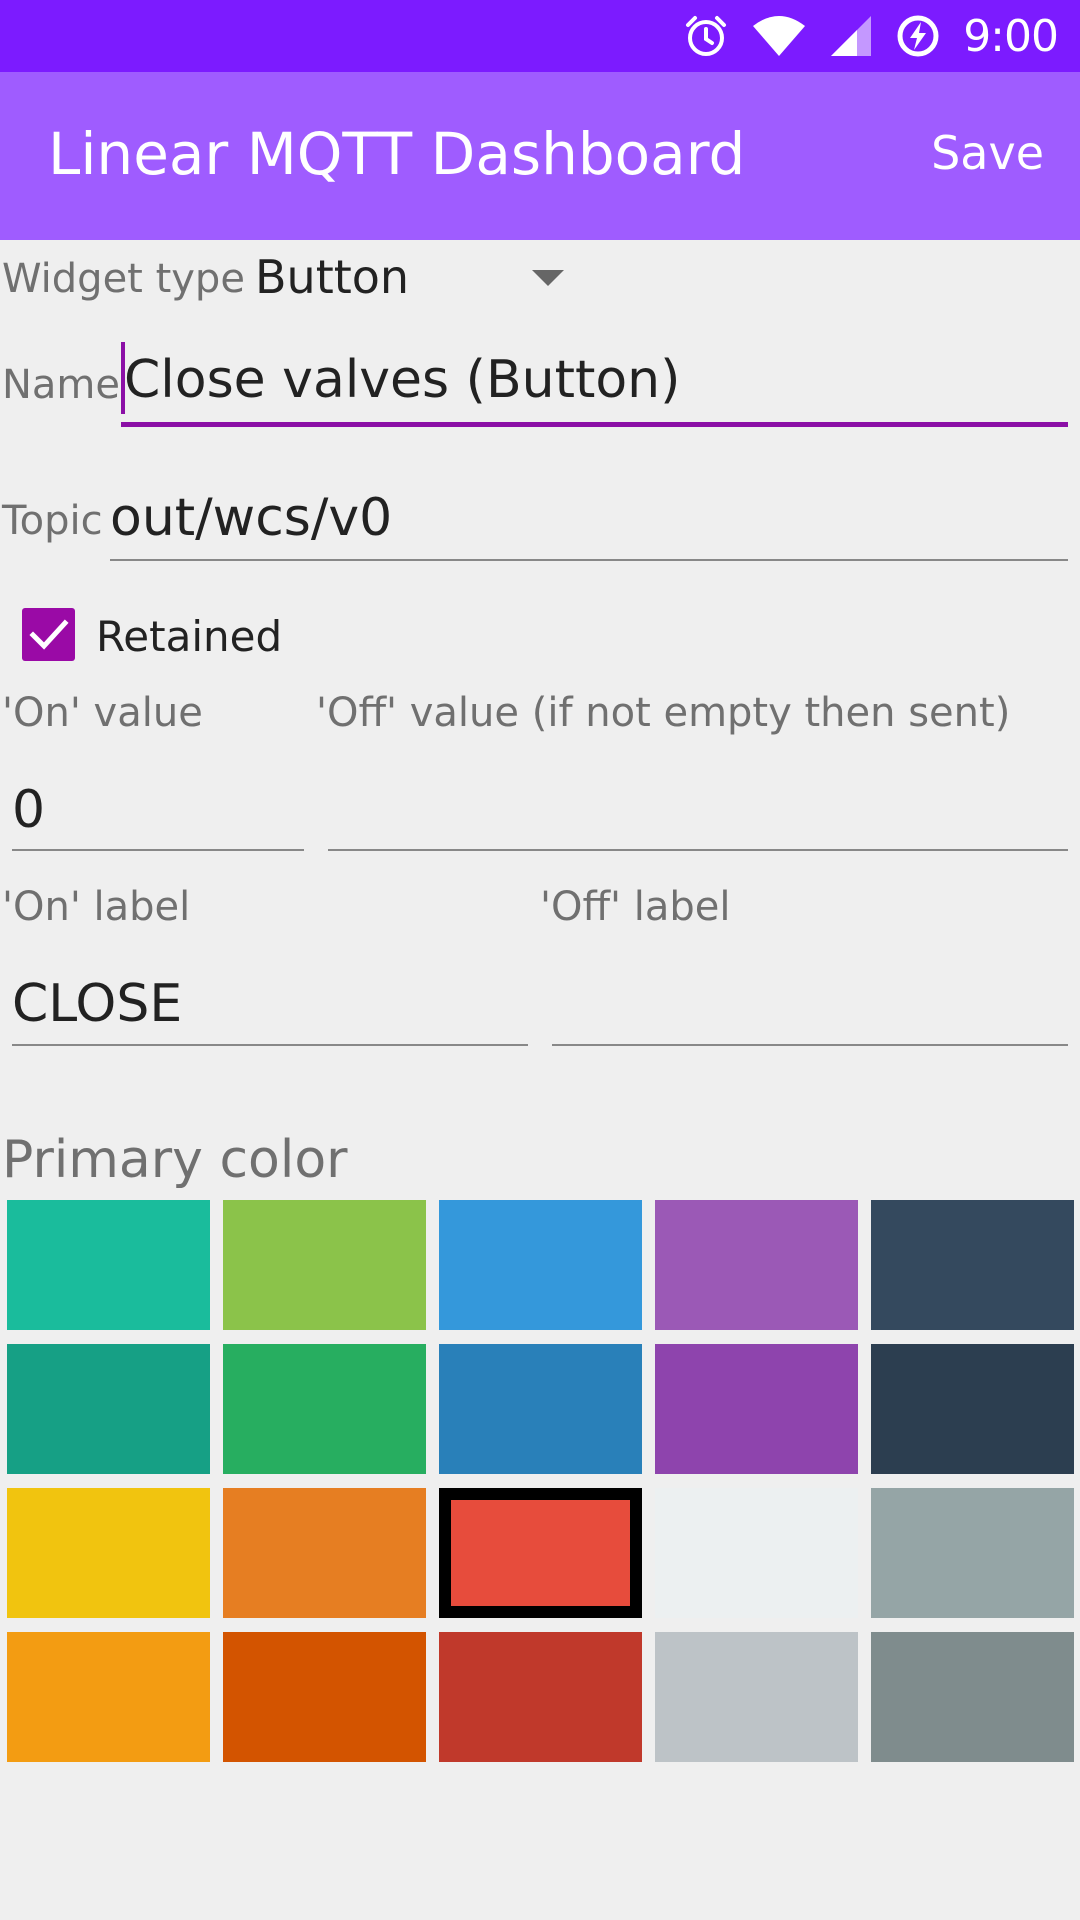  What do you see at coordinates (61, 385) in the screenshot?
I see `name-label: Name` at bounding box center [61, 385].